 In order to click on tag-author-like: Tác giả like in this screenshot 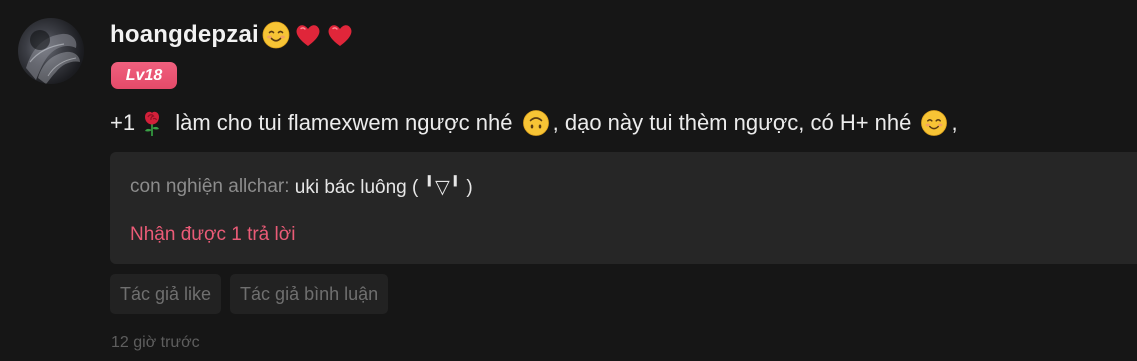, I will do `click(166, 294)`.